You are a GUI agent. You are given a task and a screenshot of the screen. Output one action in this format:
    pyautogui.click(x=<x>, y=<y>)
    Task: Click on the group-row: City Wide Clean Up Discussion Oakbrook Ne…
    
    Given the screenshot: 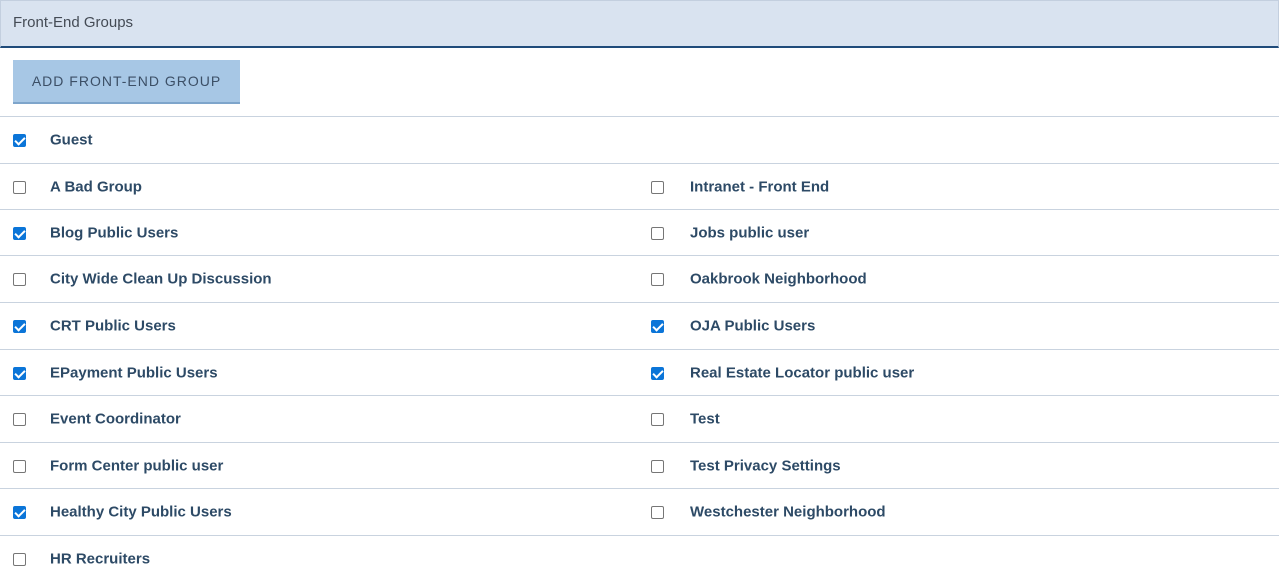 What is the action you would take?
    pyautogui.click(x=639, y=278)
    